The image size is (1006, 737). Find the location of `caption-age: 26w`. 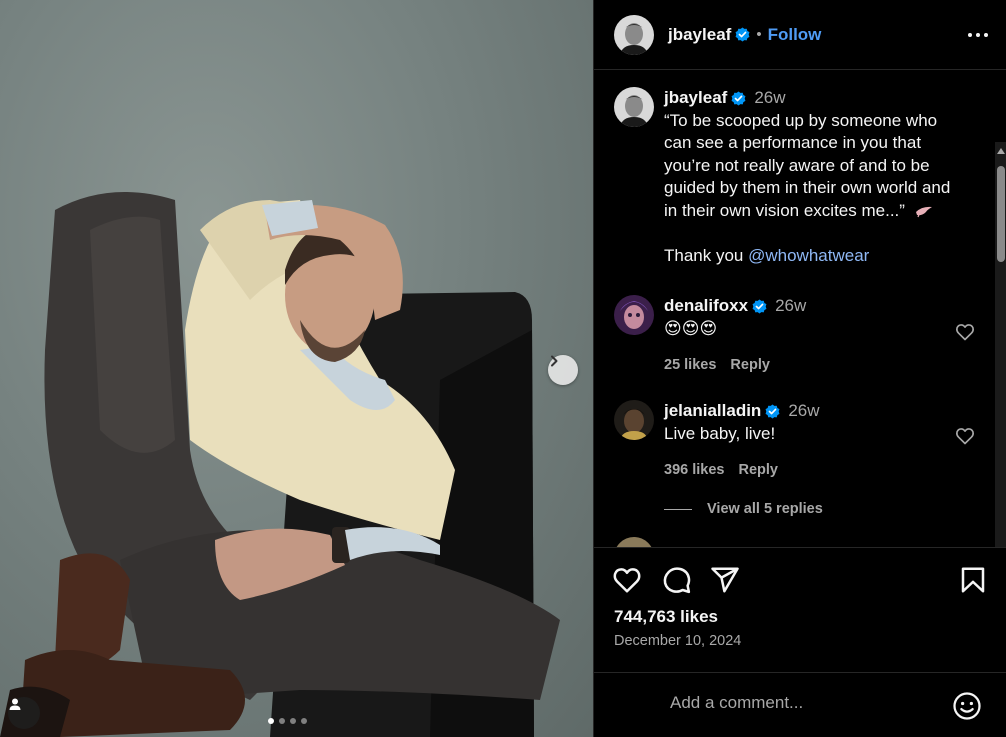

caption-age: 26w is located at coordinates (769, 97).